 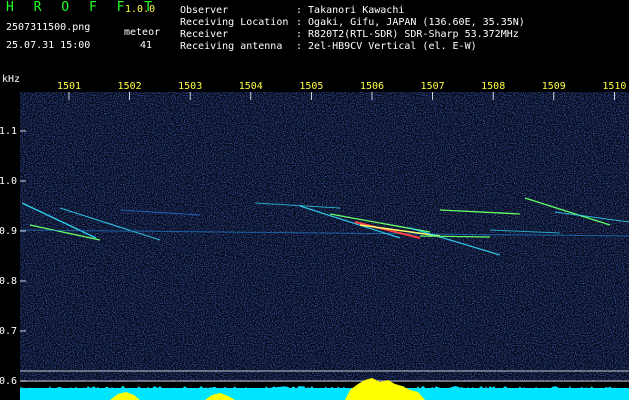 What do you see at coordinates (372, 86) in the screenshot?
I see `time-tick-label: 1506` at bounding box center [372, 86].